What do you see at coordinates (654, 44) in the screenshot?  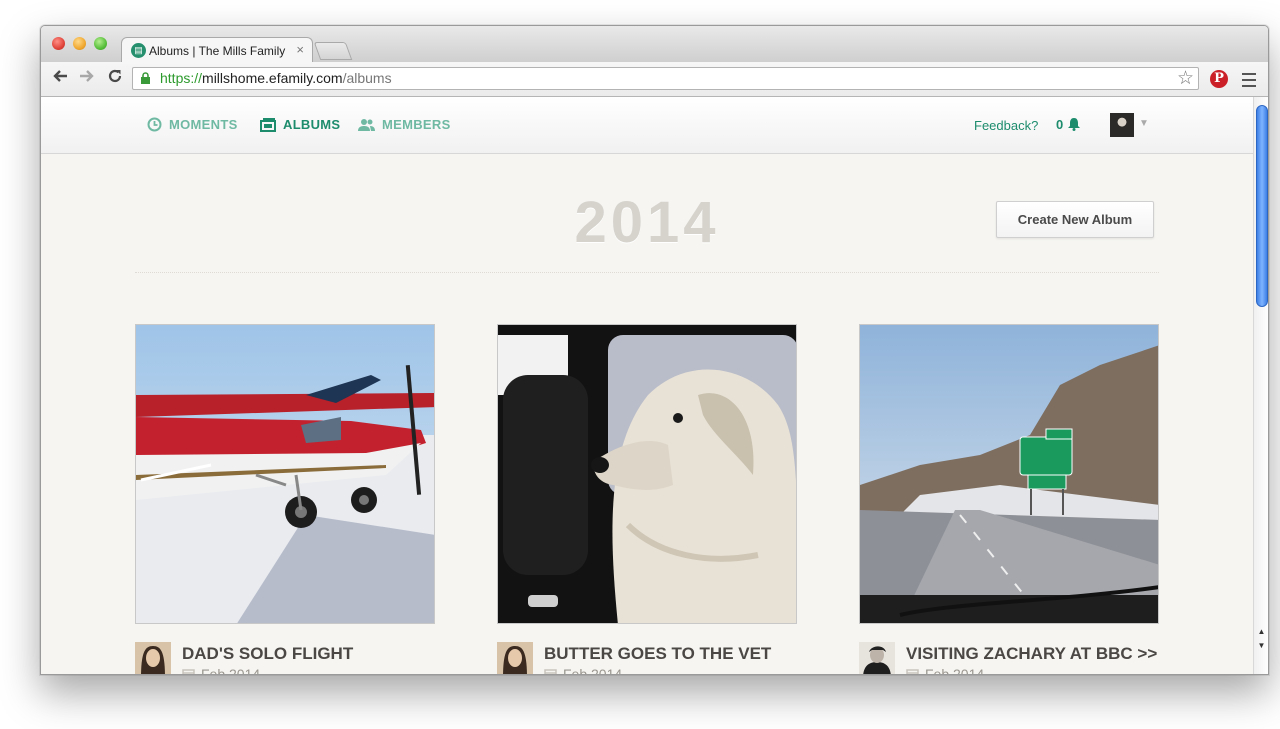 I see `tab-strip: ▤ Albums | The Mills Family ×` at bounding box center [654, 44].